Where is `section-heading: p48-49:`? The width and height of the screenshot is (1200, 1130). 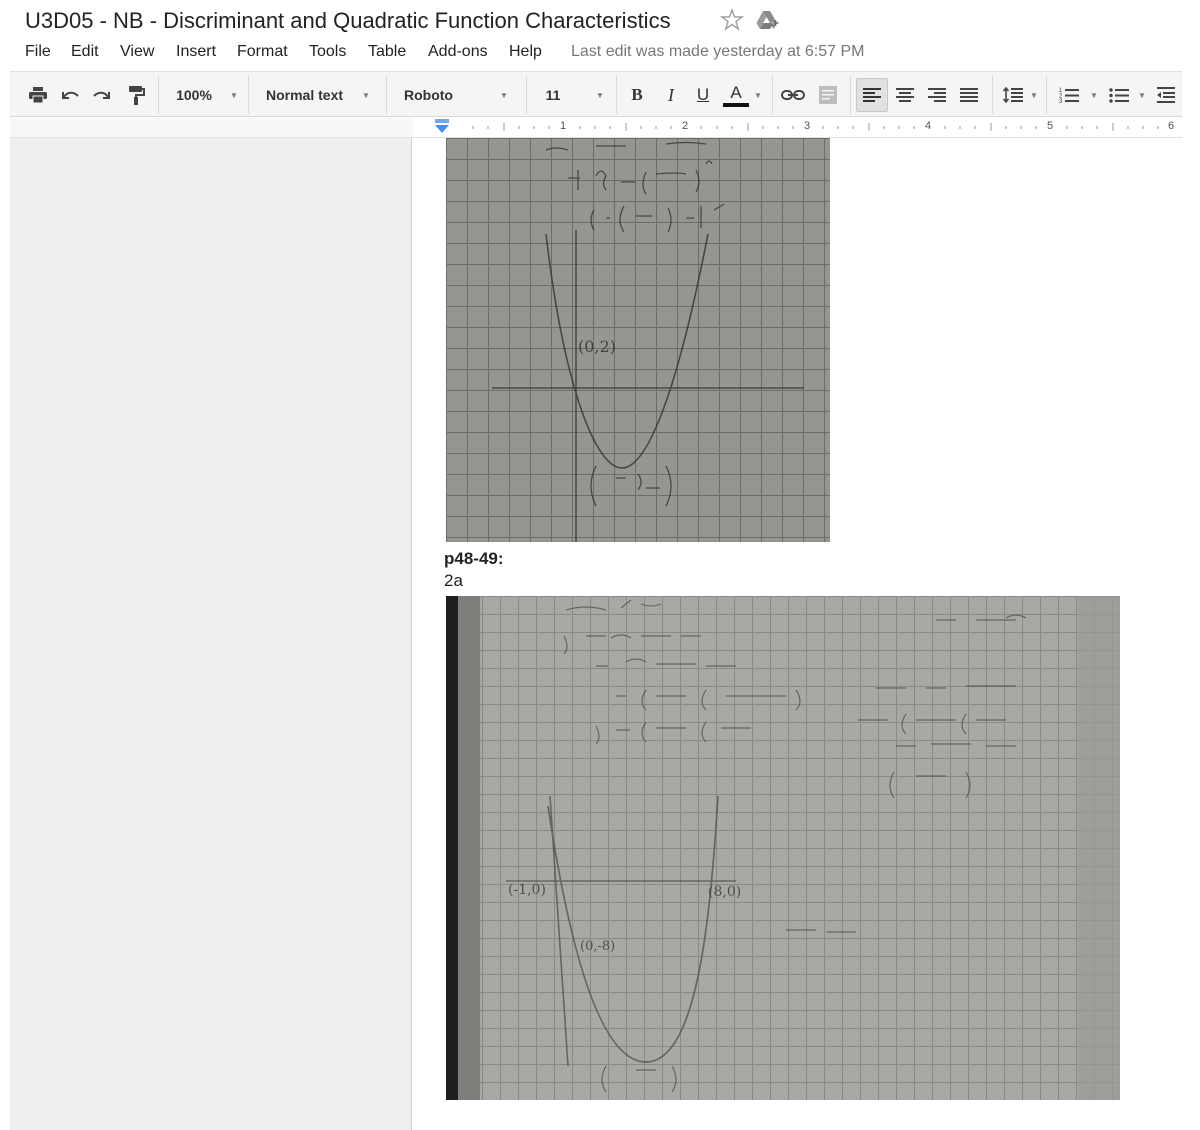 section-heading: p48-49: is located at coordinates (474, 559).